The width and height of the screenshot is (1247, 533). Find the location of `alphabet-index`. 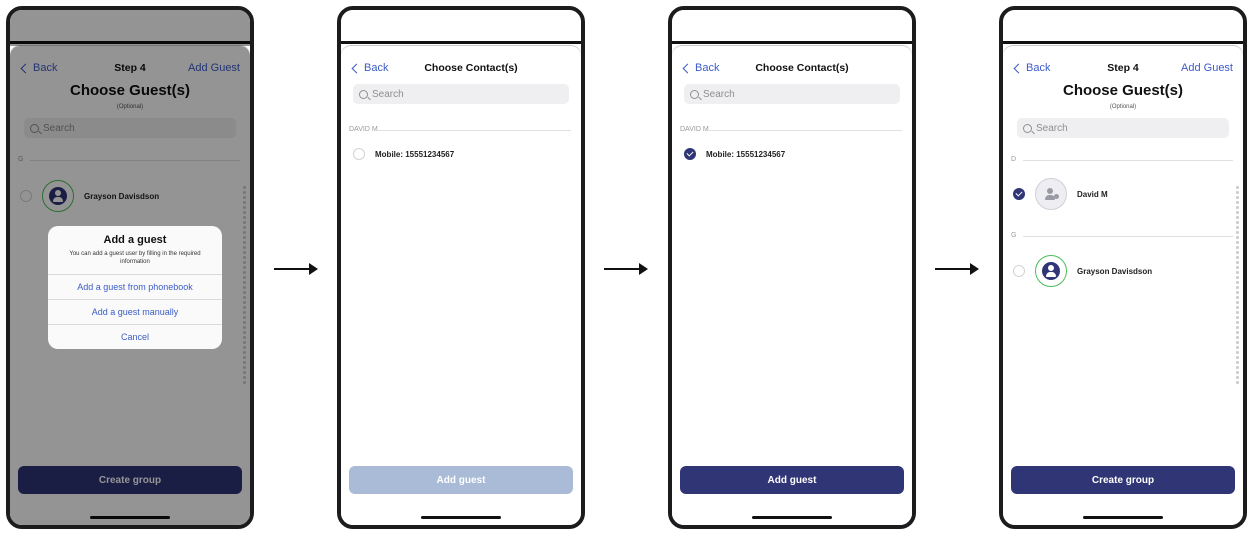

alphabet-index is located at coordinates (1238, 285).